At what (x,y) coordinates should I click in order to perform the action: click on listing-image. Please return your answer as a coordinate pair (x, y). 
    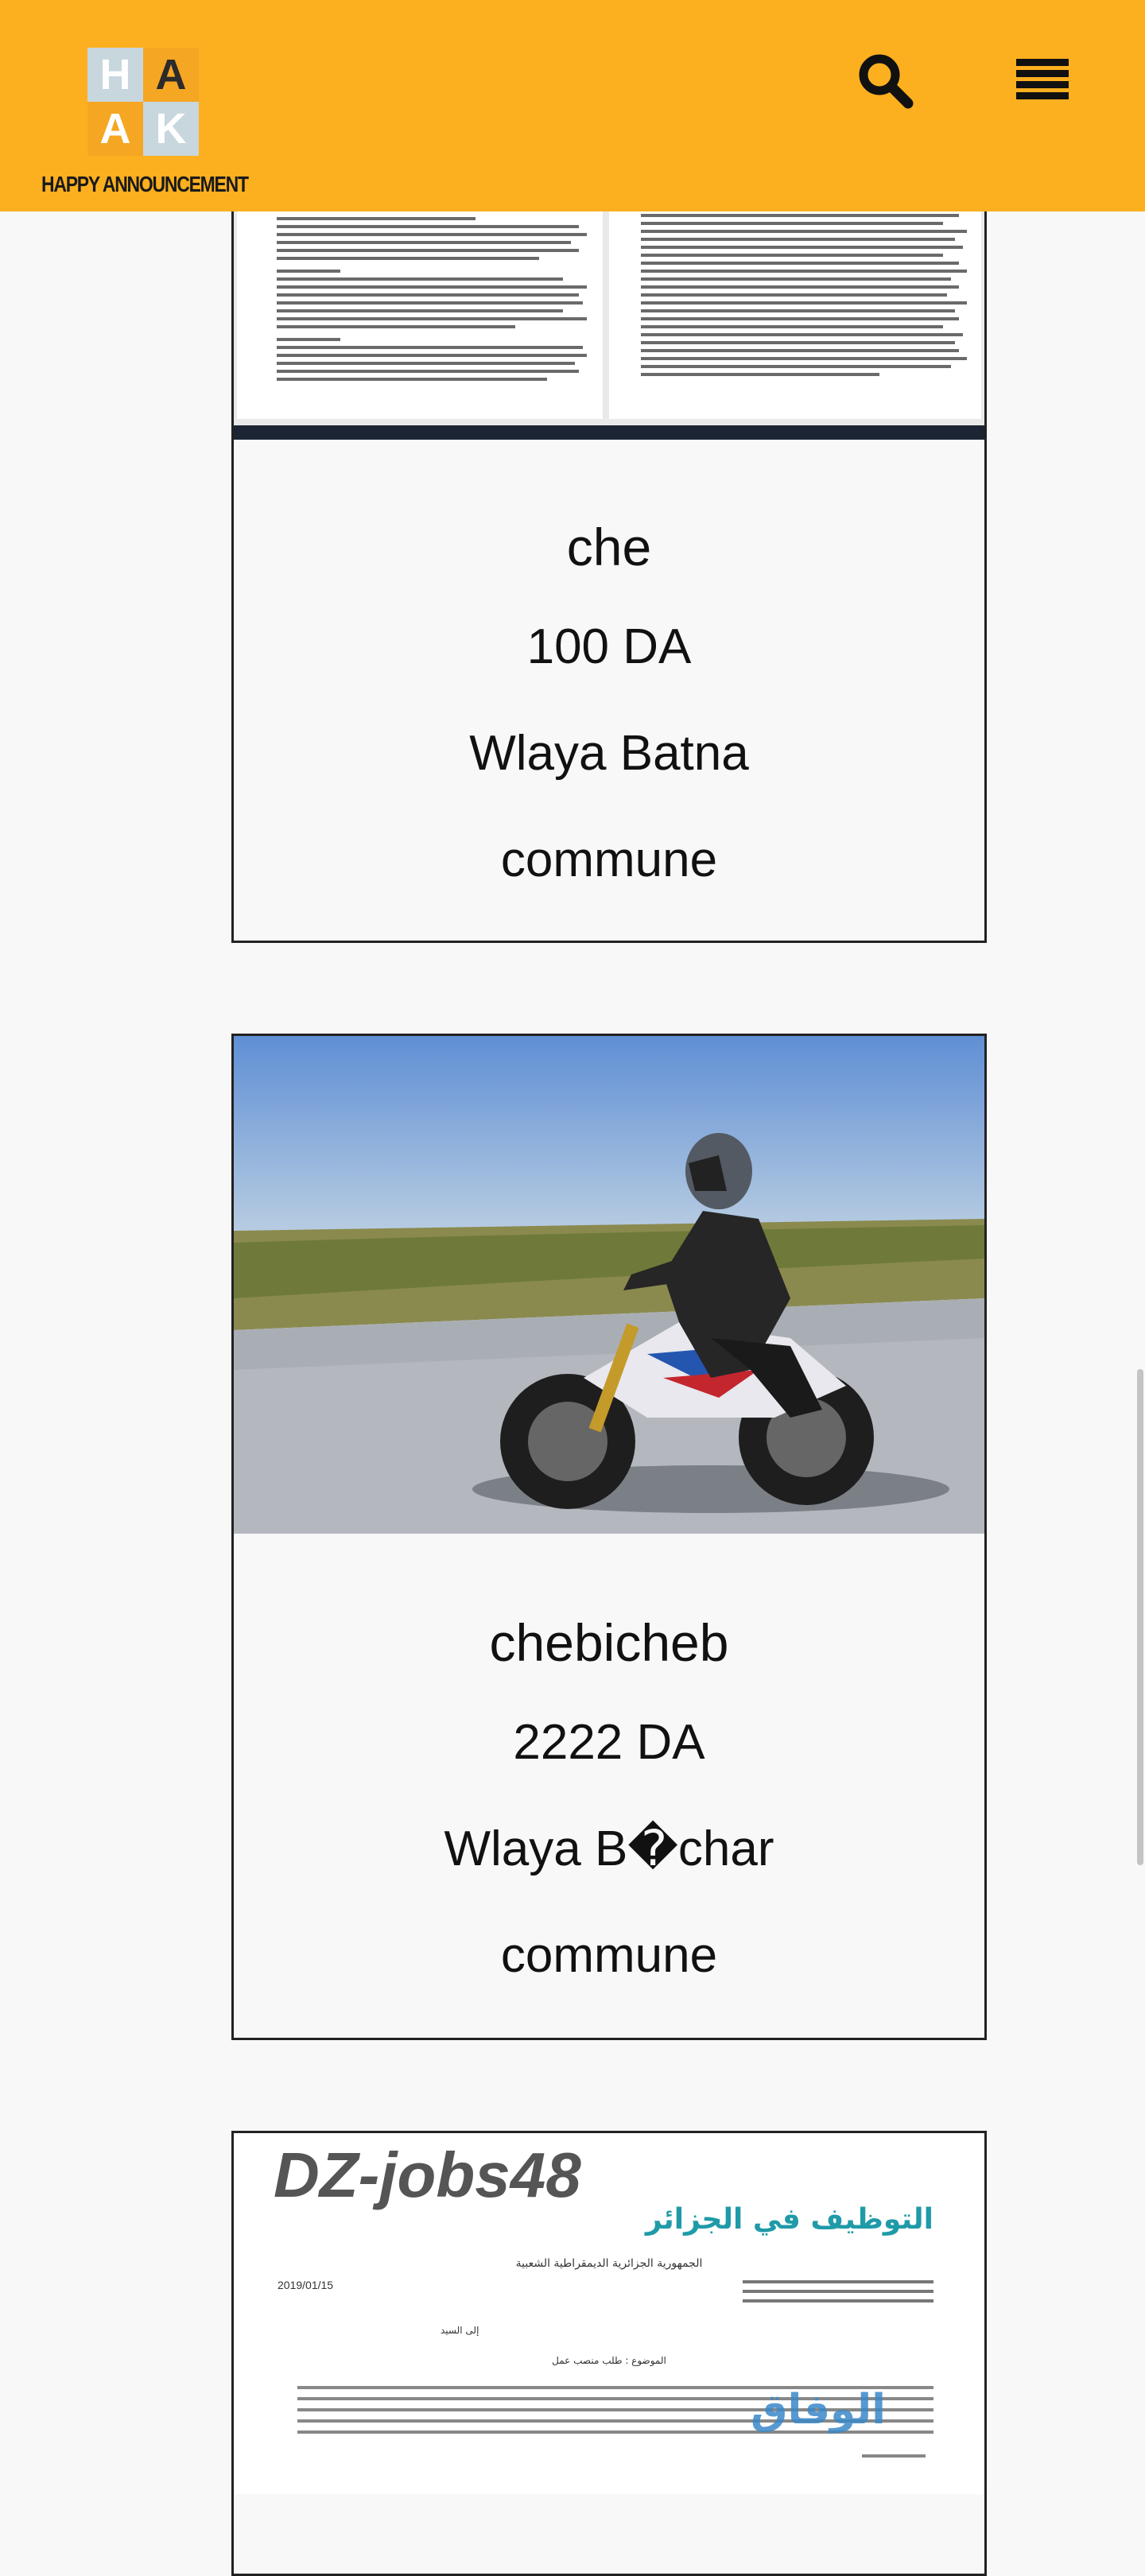
    Looking at the image, I should click on (609, 1285).